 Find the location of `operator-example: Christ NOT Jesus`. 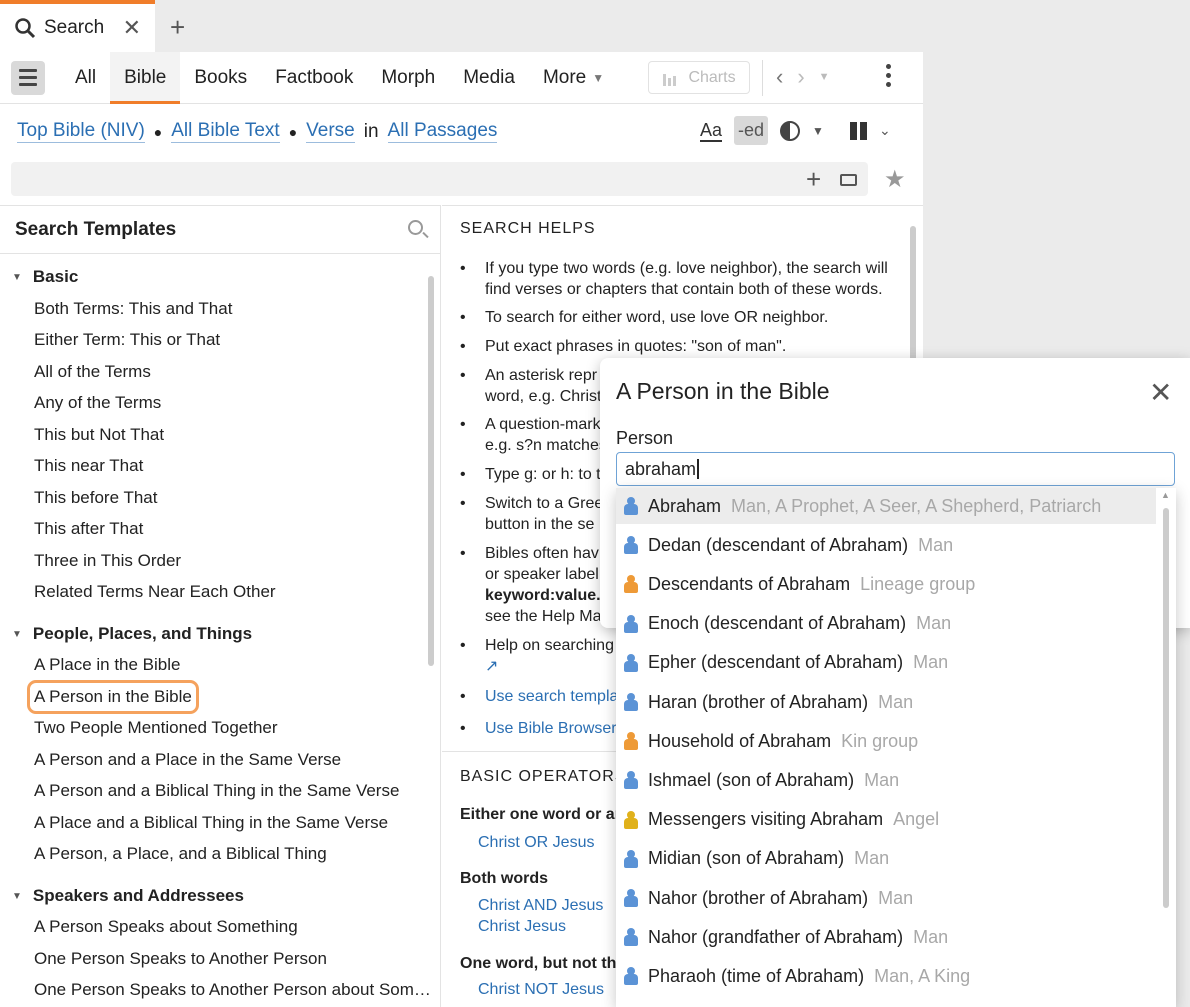

operator-example: Christ NOT Jesus is located at coordinates (541, 990).